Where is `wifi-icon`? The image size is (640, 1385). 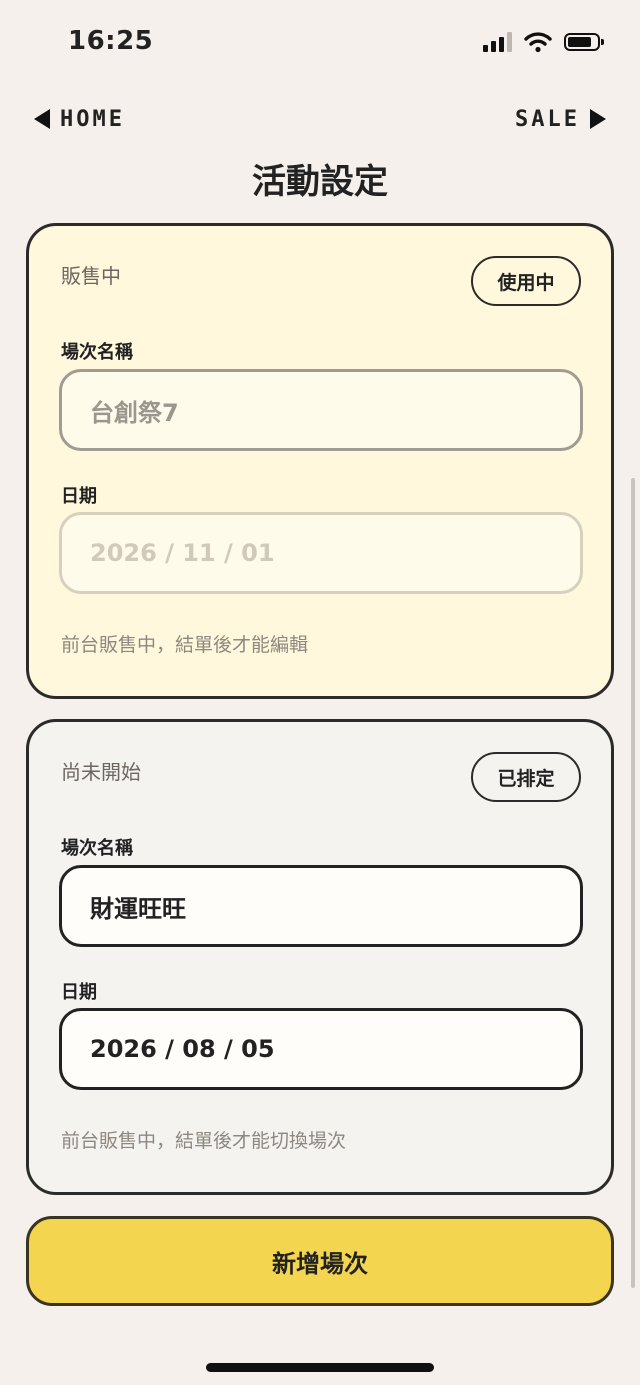 wifi-icon is located at coordinates (538, 42).